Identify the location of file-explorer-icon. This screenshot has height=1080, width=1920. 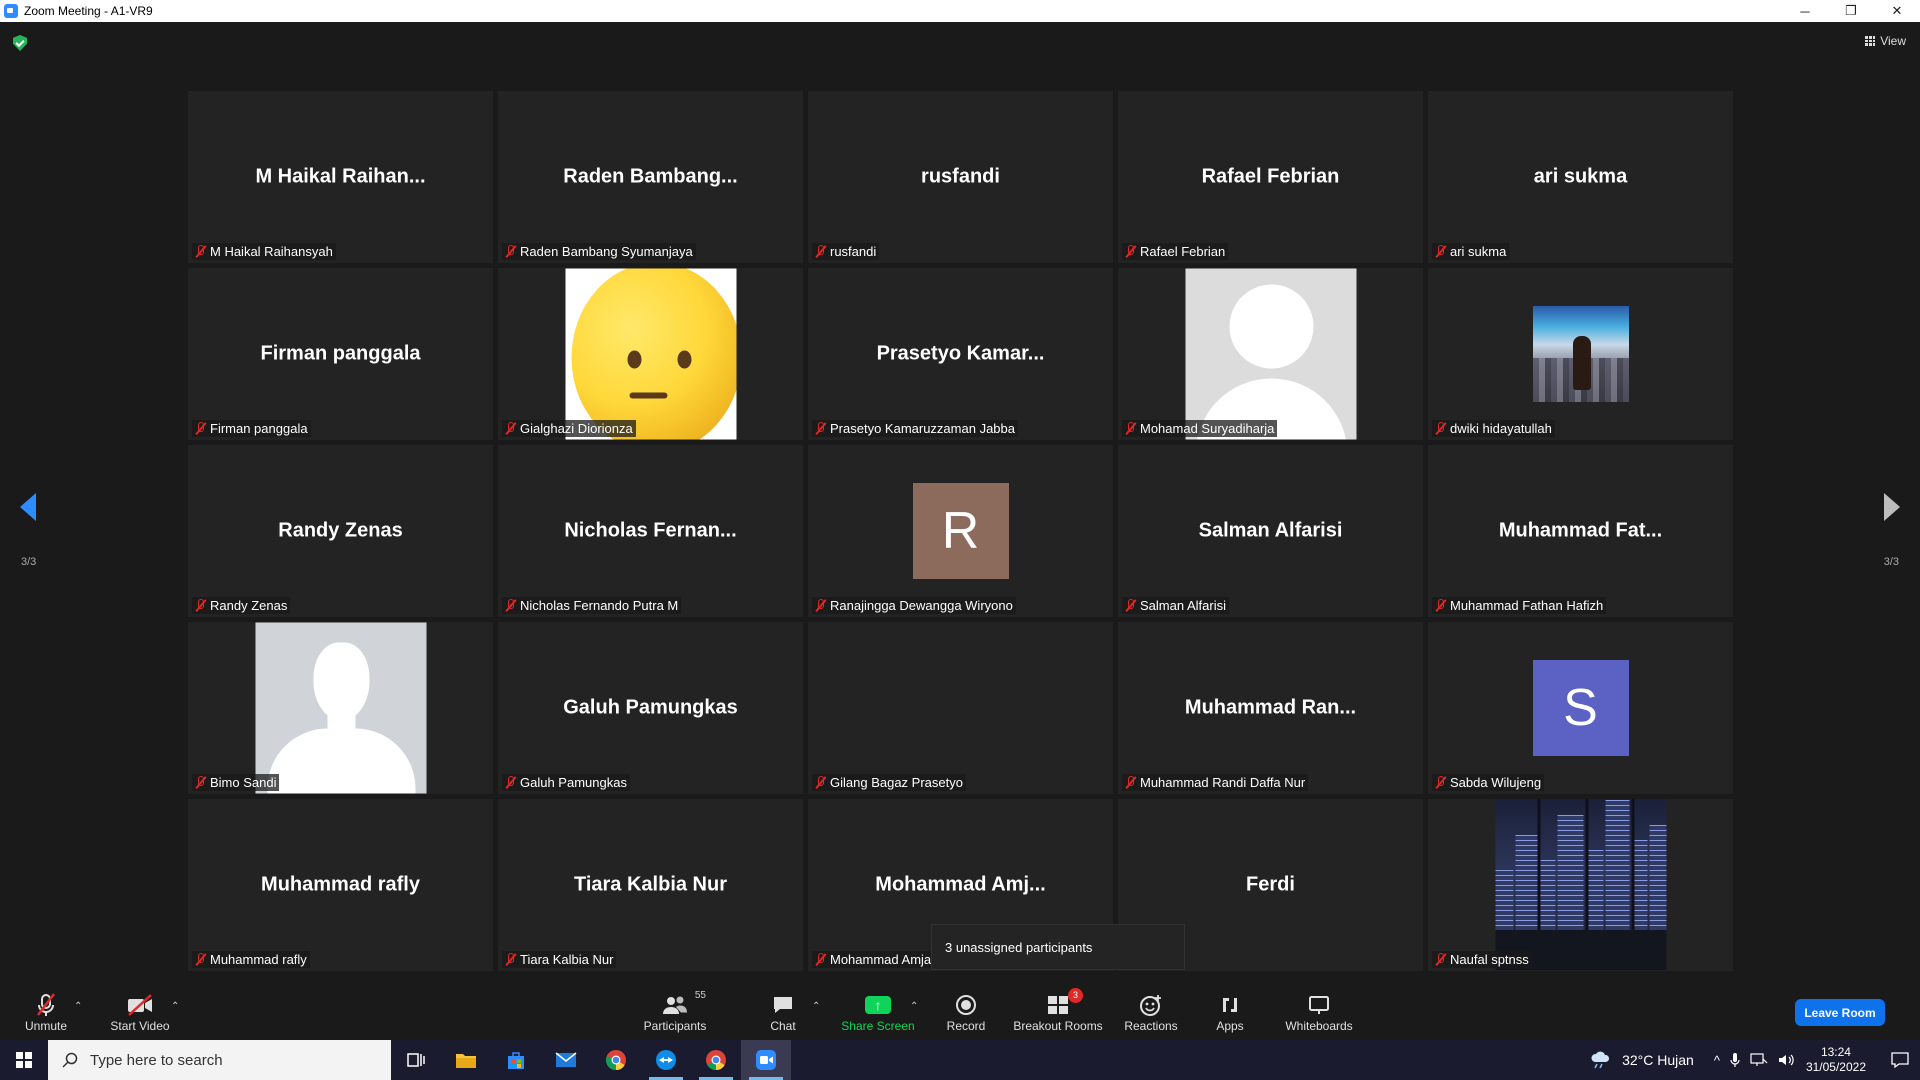
(466, 1060).